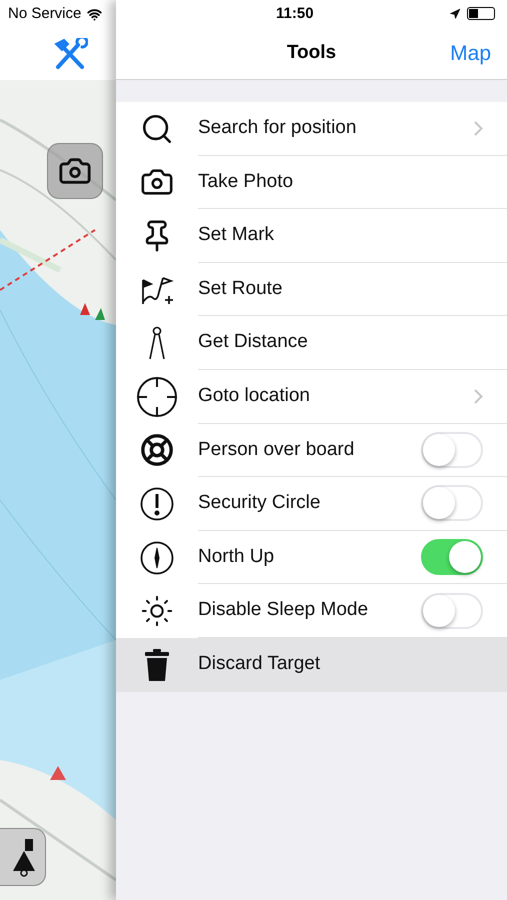 This screenshot has height=900, width=507. I want to click on battery-icon, so click(481, 13).